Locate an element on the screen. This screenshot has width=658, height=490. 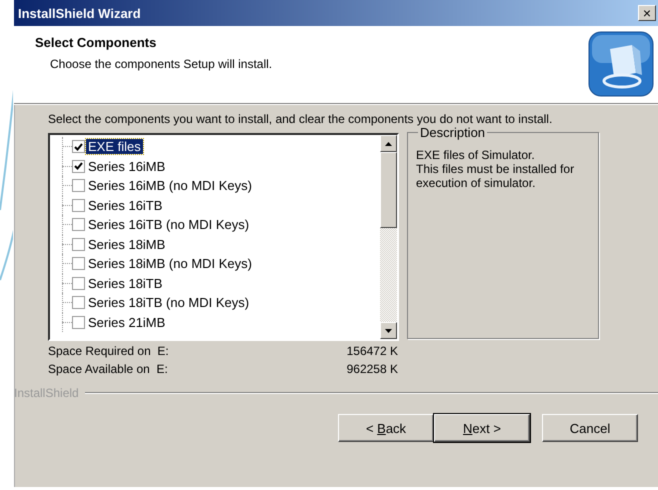
space-value: 962258 K is located at coordinates (372, 369).